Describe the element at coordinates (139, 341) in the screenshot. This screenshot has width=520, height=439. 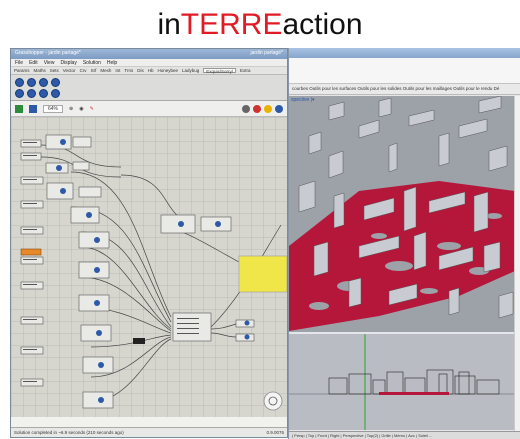
I see `relay-node` at that location.